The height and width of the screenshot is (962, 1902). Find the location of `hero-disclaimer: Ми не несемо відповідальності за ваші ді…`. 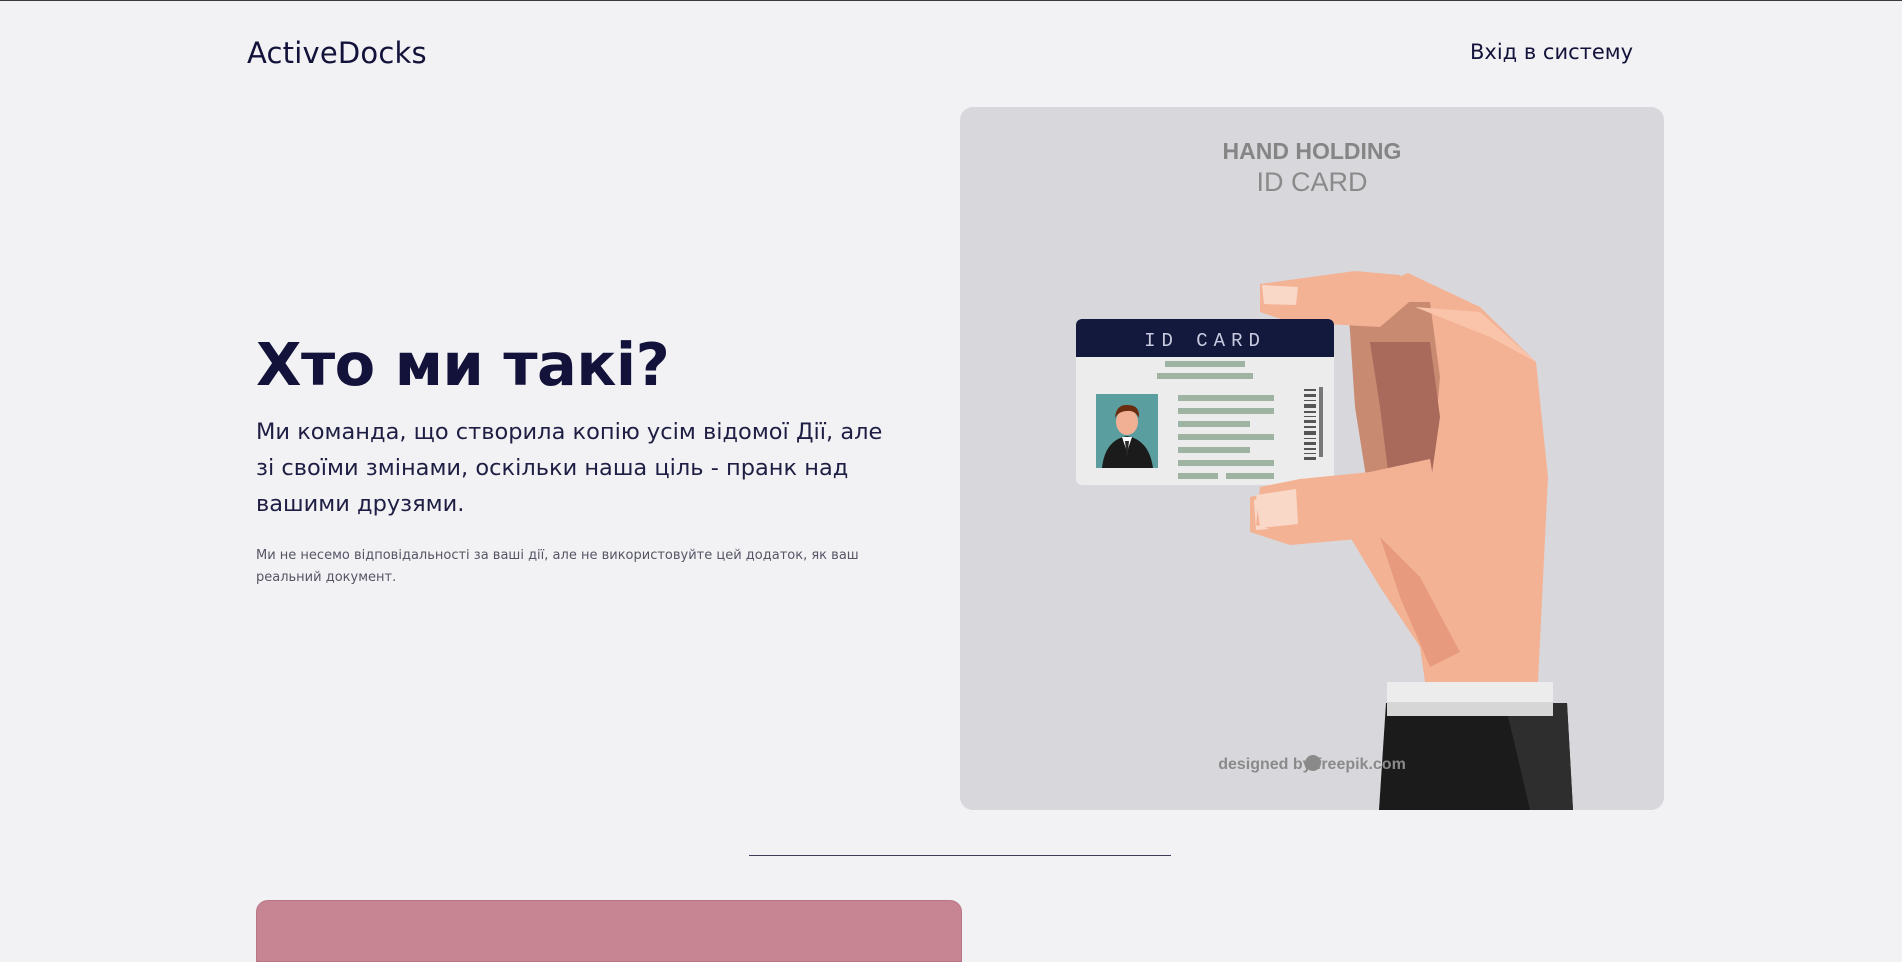

hero-disclaimer: Ми не несемо відповідальності за ваші ді… is located at coordinates (557, 566).